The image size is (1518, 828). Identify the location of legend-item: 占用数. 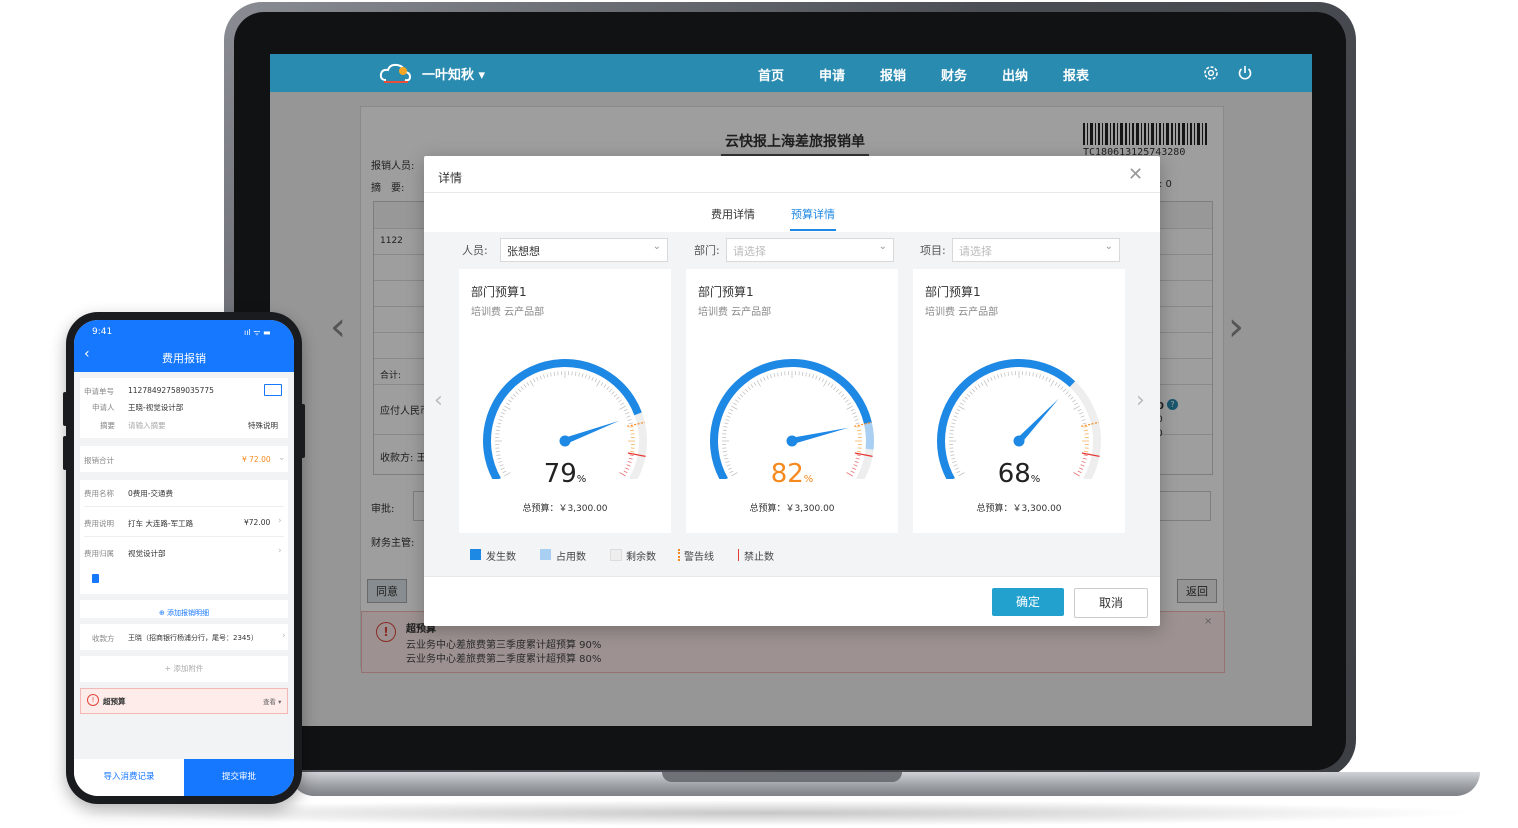
(563, 555).